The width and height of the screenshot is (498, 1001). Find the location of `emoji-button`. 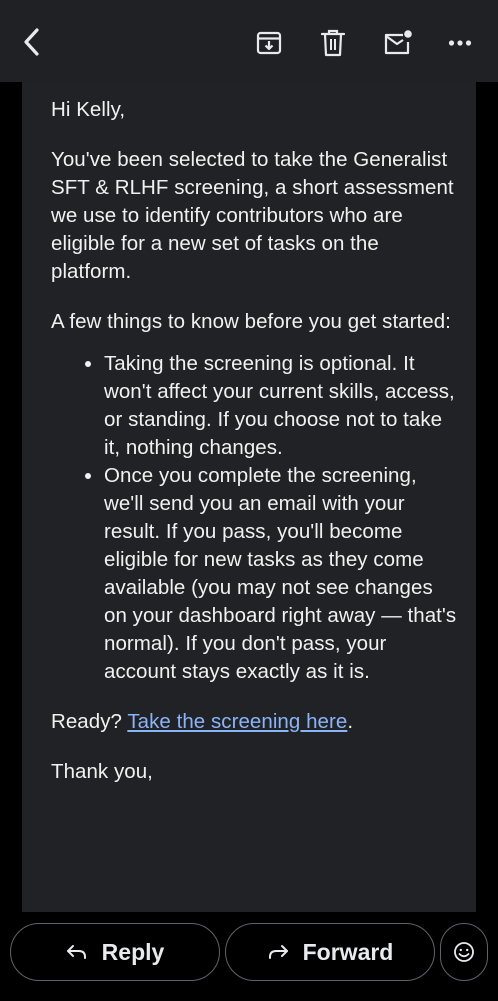

emoji-button is located at coordinates (464, 952).